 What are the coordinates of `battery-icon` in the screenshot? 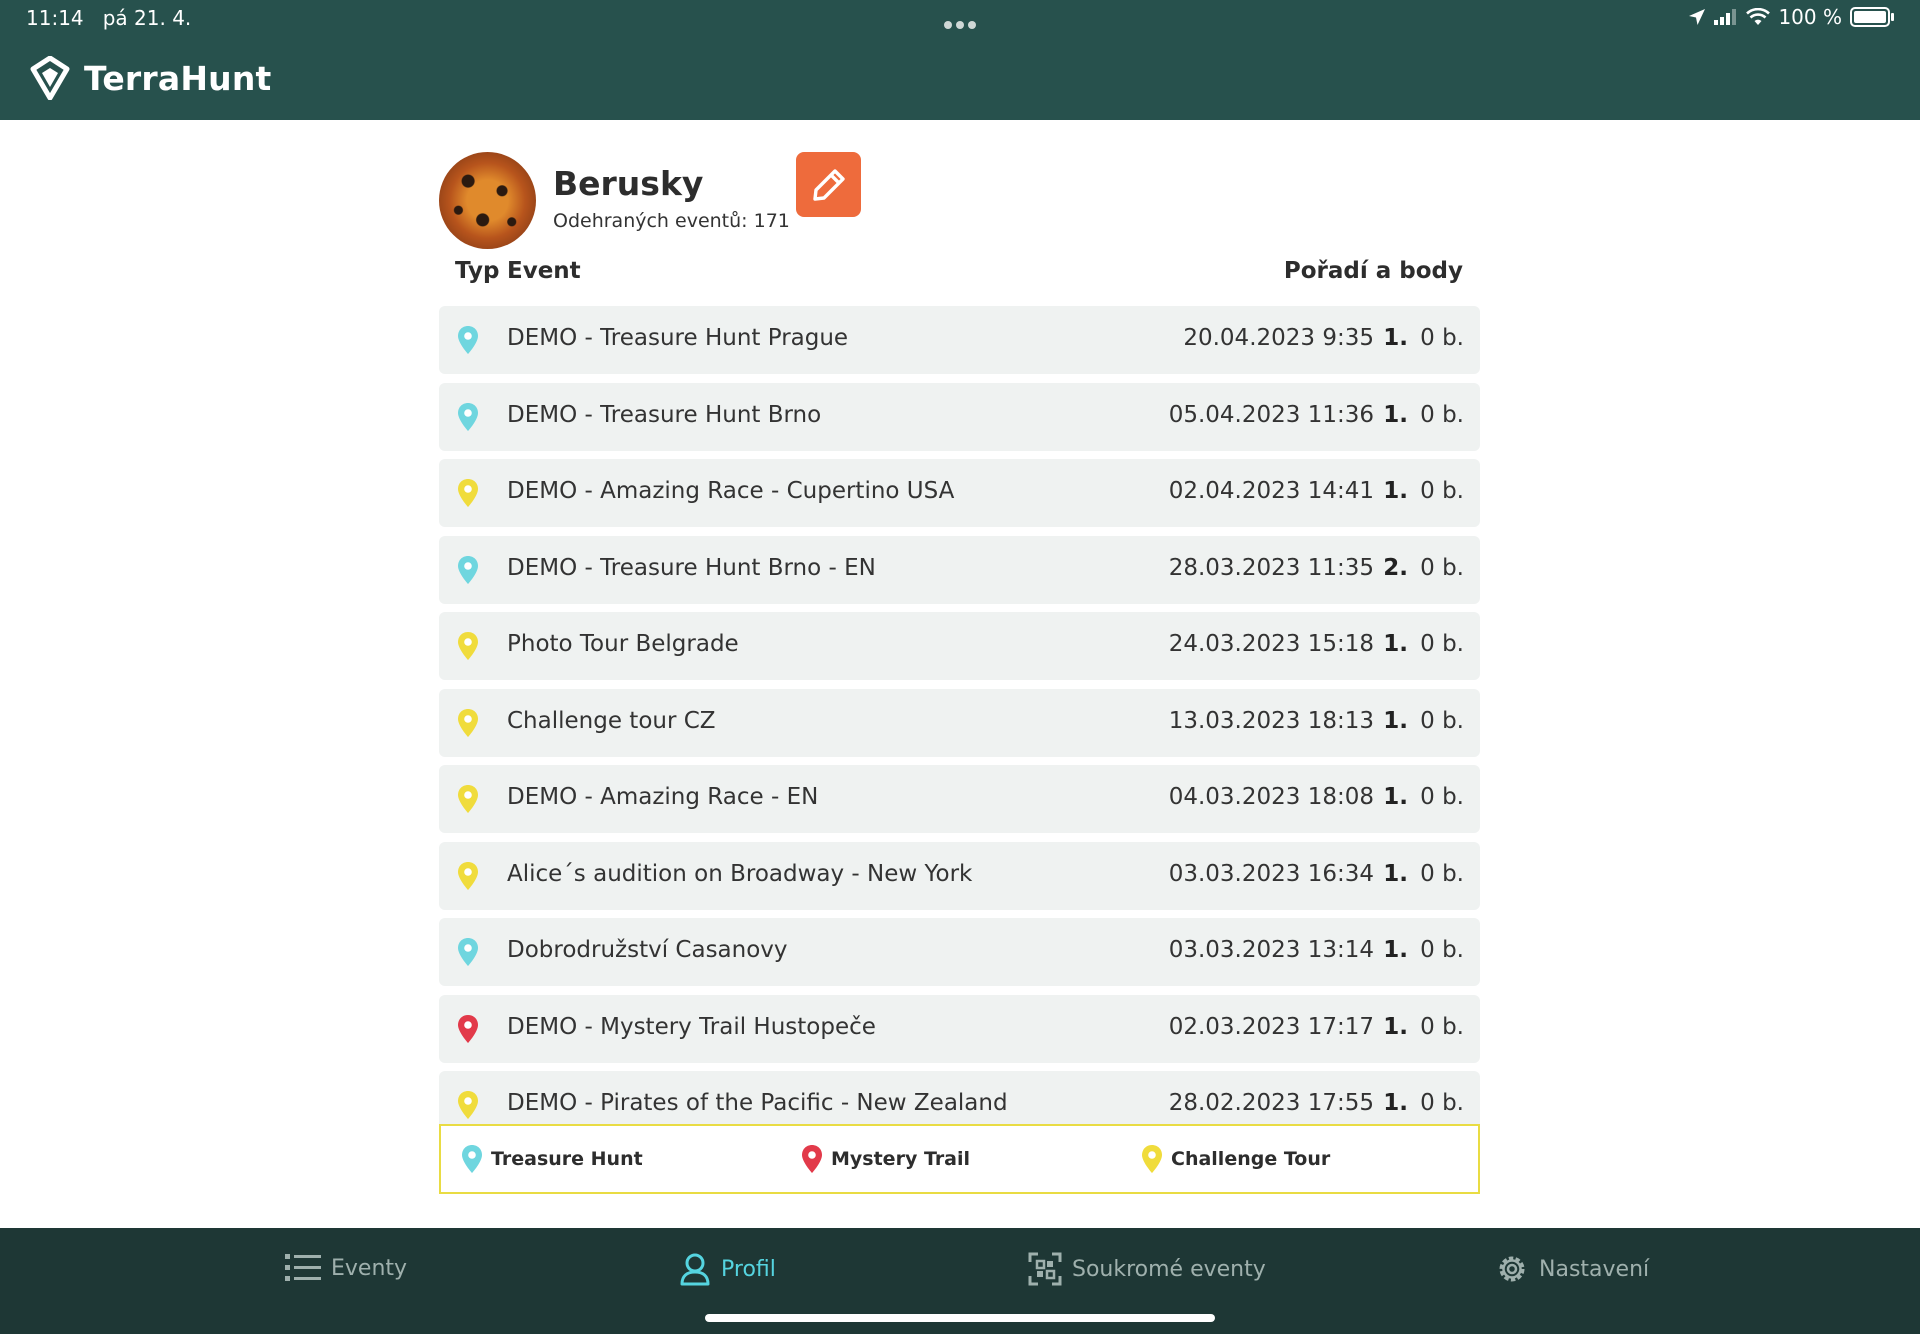 It's located at (1872, 17).